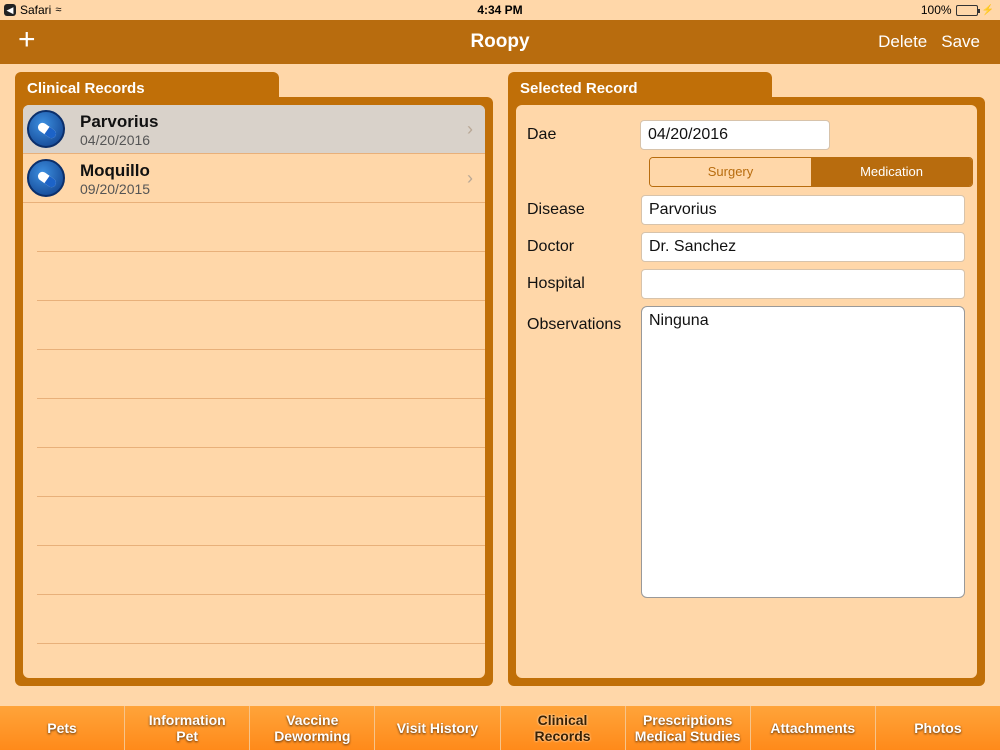 This screenshot has height=750, width=1000. Describe the element at coordinates (187, 720) in the screenshot. I see `tab-label-line1: Information` at that location.